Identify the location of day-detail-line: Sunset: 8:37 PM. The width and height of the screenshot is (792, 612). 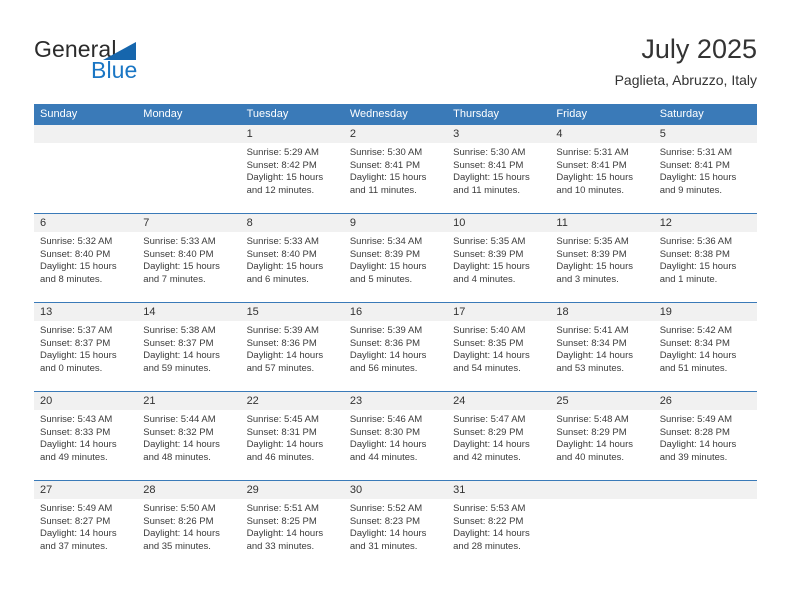
(178, 343).